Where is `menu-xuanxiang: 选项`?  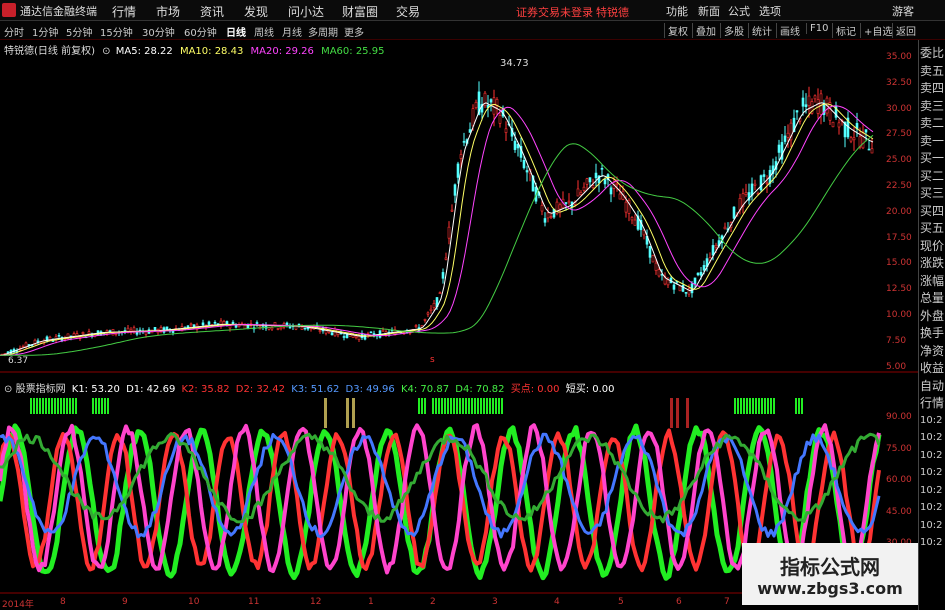
menu-xuanxiang: 选项 is located at coordinates (770, 11).